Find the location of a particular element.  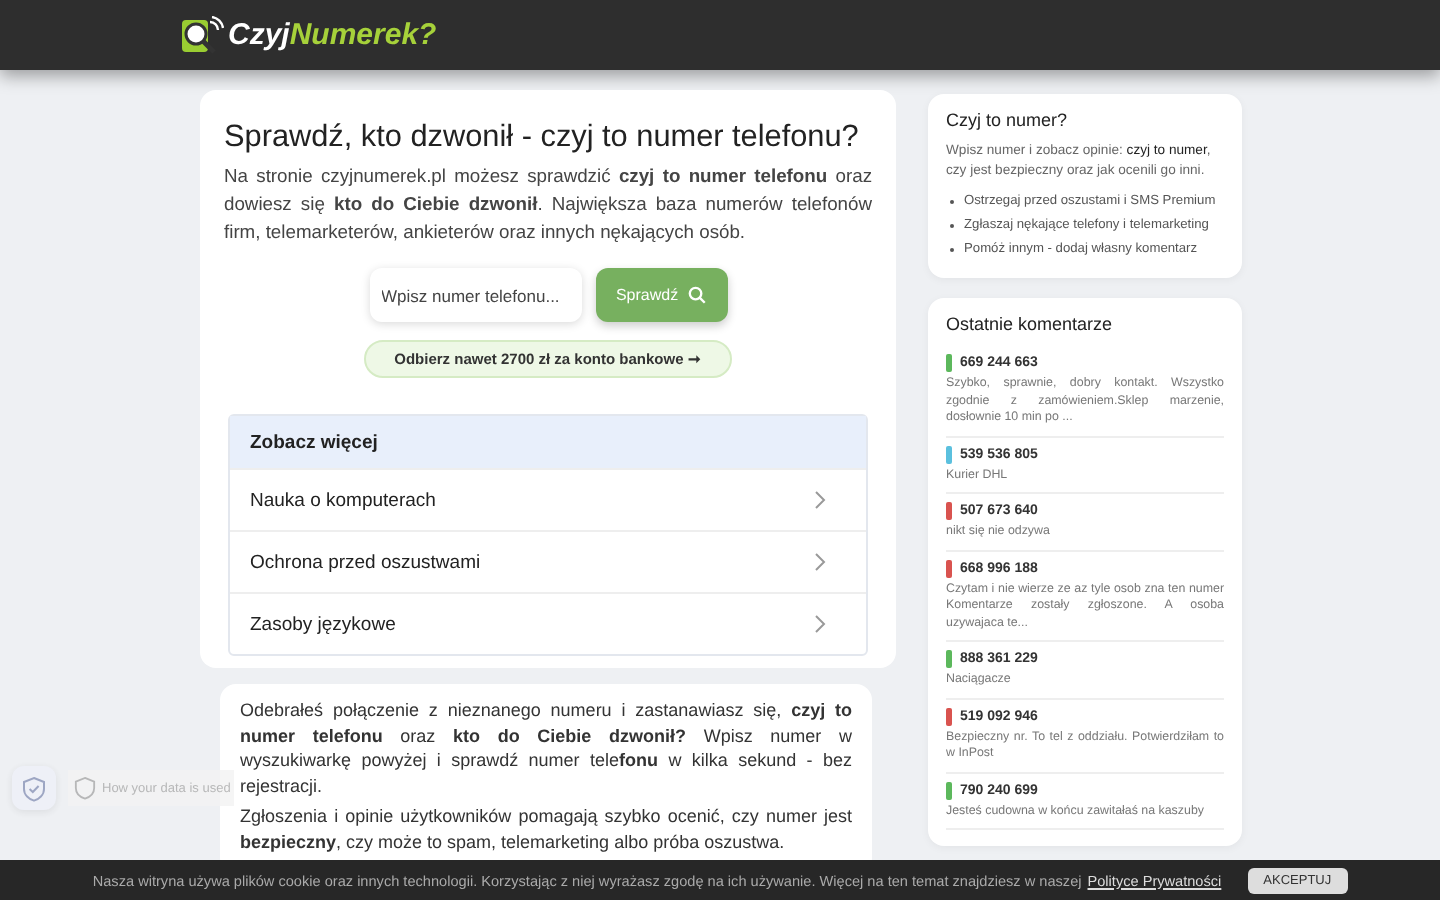

article-paragraph: Odebrałeś połączenie z nieznanego numeru i zastanawiasz się, czyj to numer telefonu oraz kto do Ciebie dzwonił? Wpisz numer w wyszukiwarkę powyżej i sprawdź numer telefonu w kilka sekund - bez rejestracji. is located at coordinates (546, 748).